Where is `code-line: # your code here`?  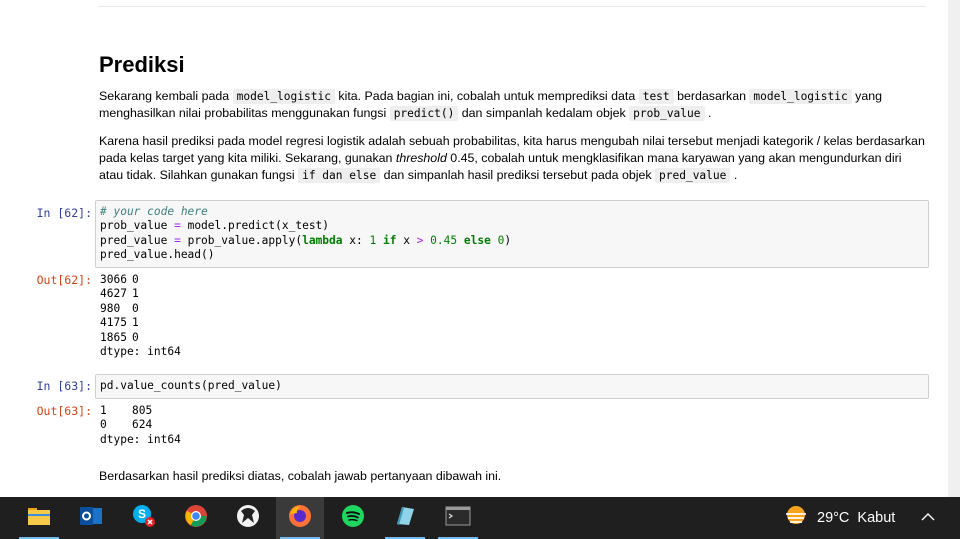 code-line: # your code here is located at coordinates (512, 212).